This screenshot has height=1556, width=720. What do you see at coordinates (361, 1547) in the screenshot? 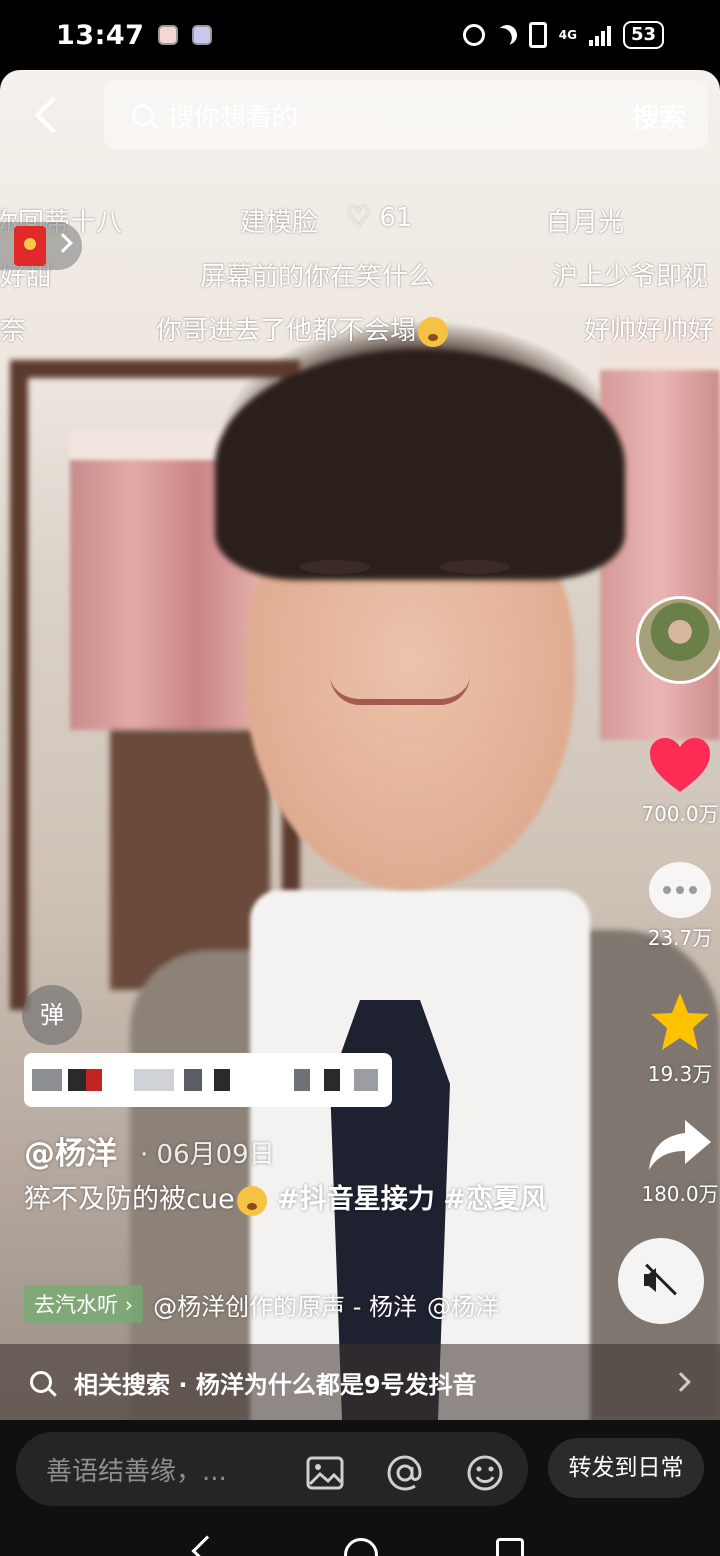
I see `nav-home-icon` at bounding box center [361, 1547].